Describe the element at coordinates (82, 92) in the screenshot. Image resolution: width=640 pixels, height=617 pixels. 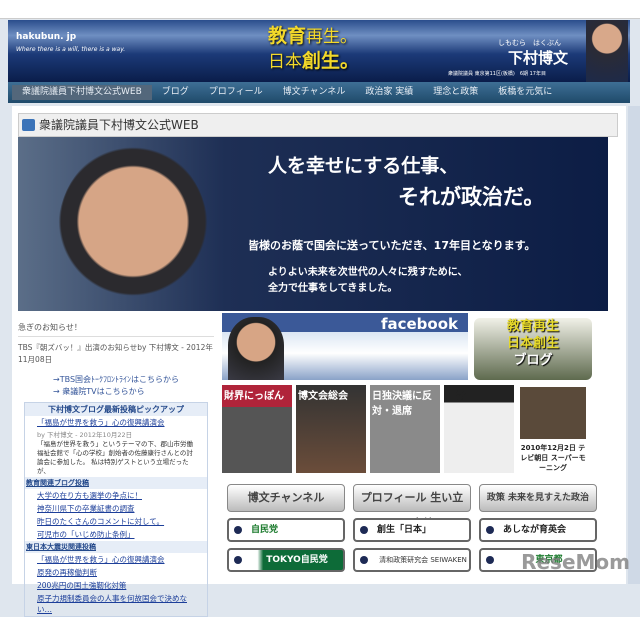
I see `nav-home: 衆議院議員下村博文公式WEB` at that location.